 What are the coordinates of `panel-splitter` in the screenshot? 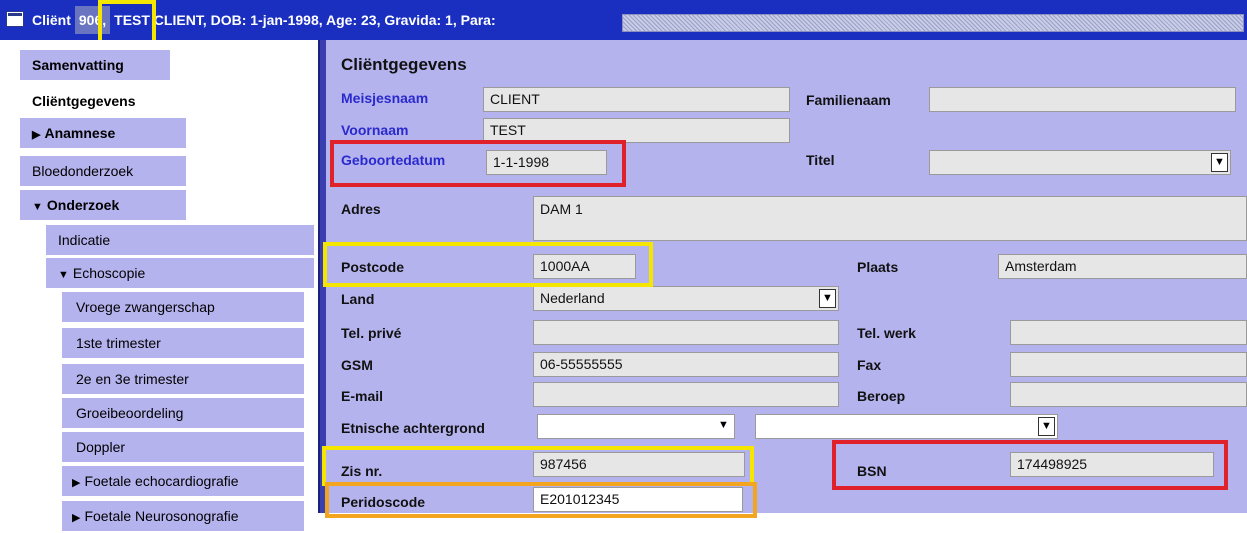 It's located at (322, 276).